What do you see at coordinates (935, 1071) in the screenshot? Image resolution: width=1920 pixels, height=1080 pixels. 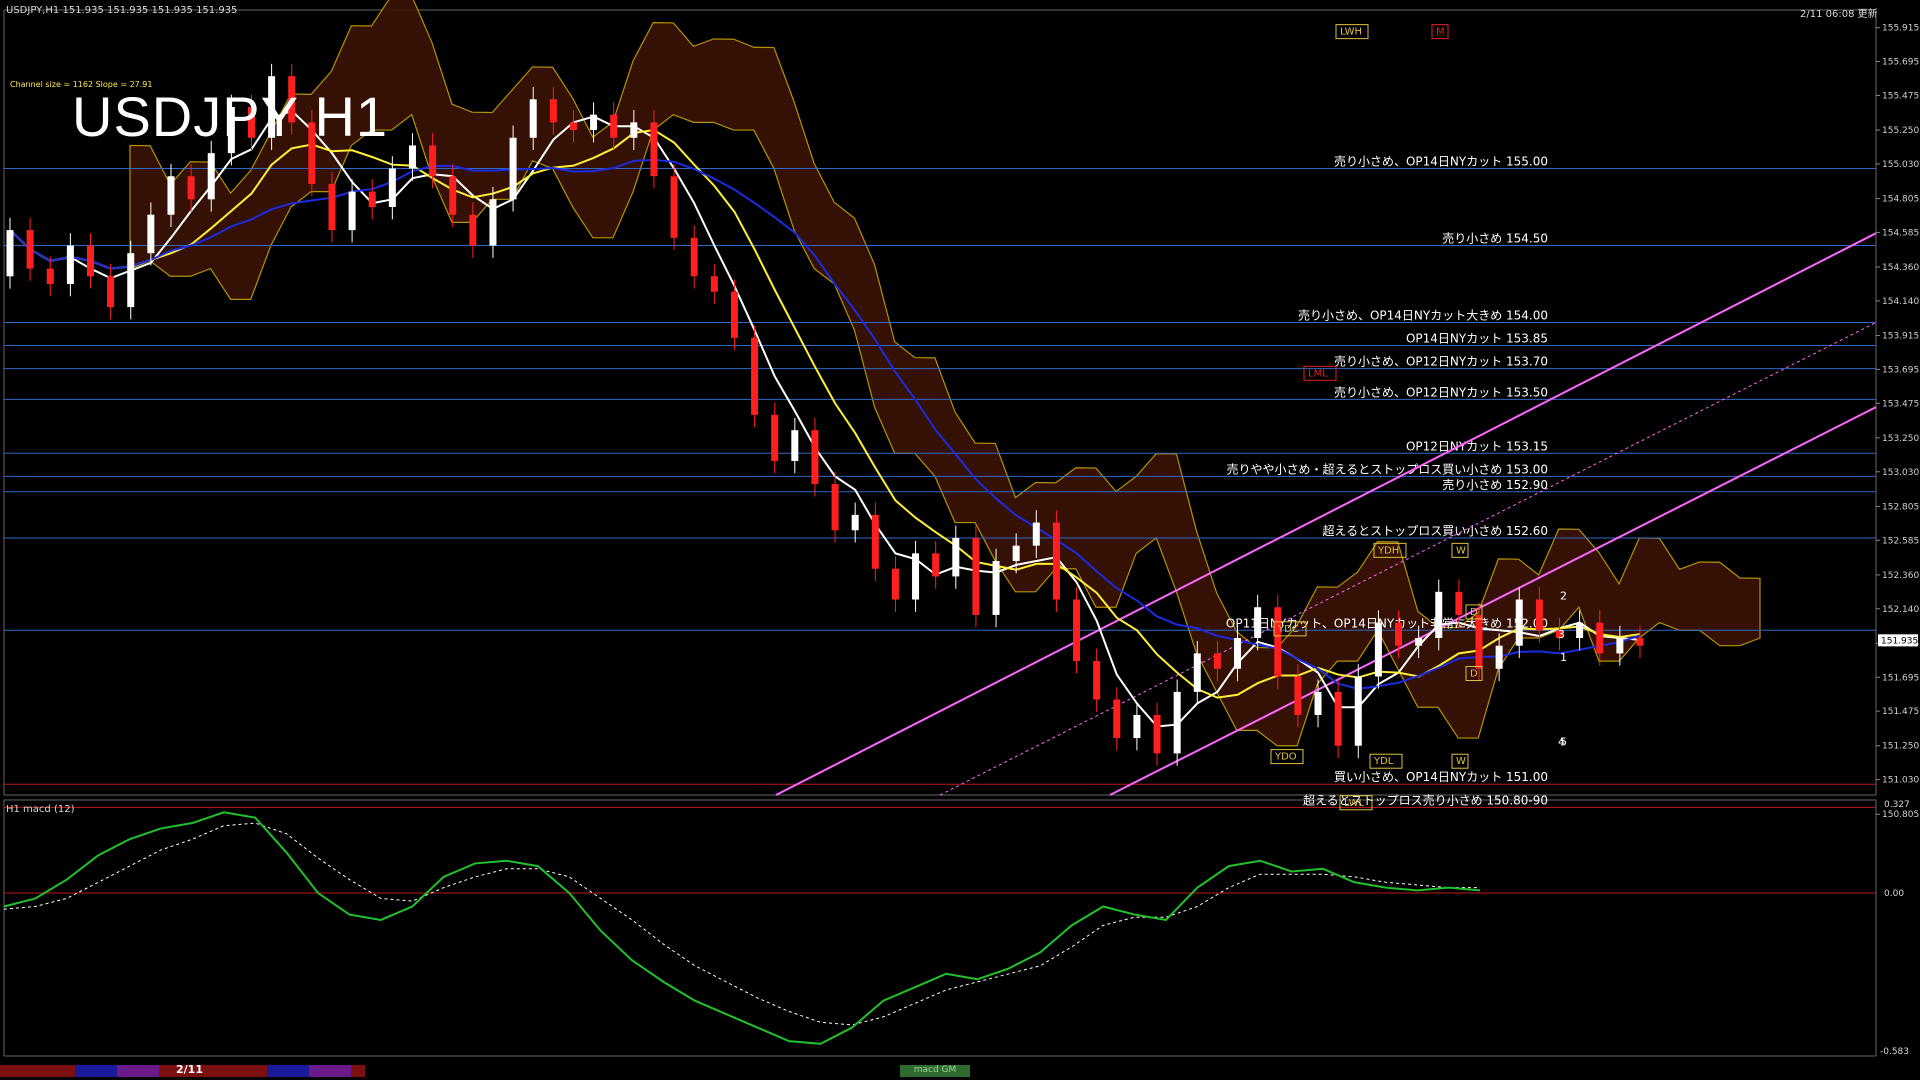 I see `macd-tab: macd GM` at bounding box center [935, 1071].